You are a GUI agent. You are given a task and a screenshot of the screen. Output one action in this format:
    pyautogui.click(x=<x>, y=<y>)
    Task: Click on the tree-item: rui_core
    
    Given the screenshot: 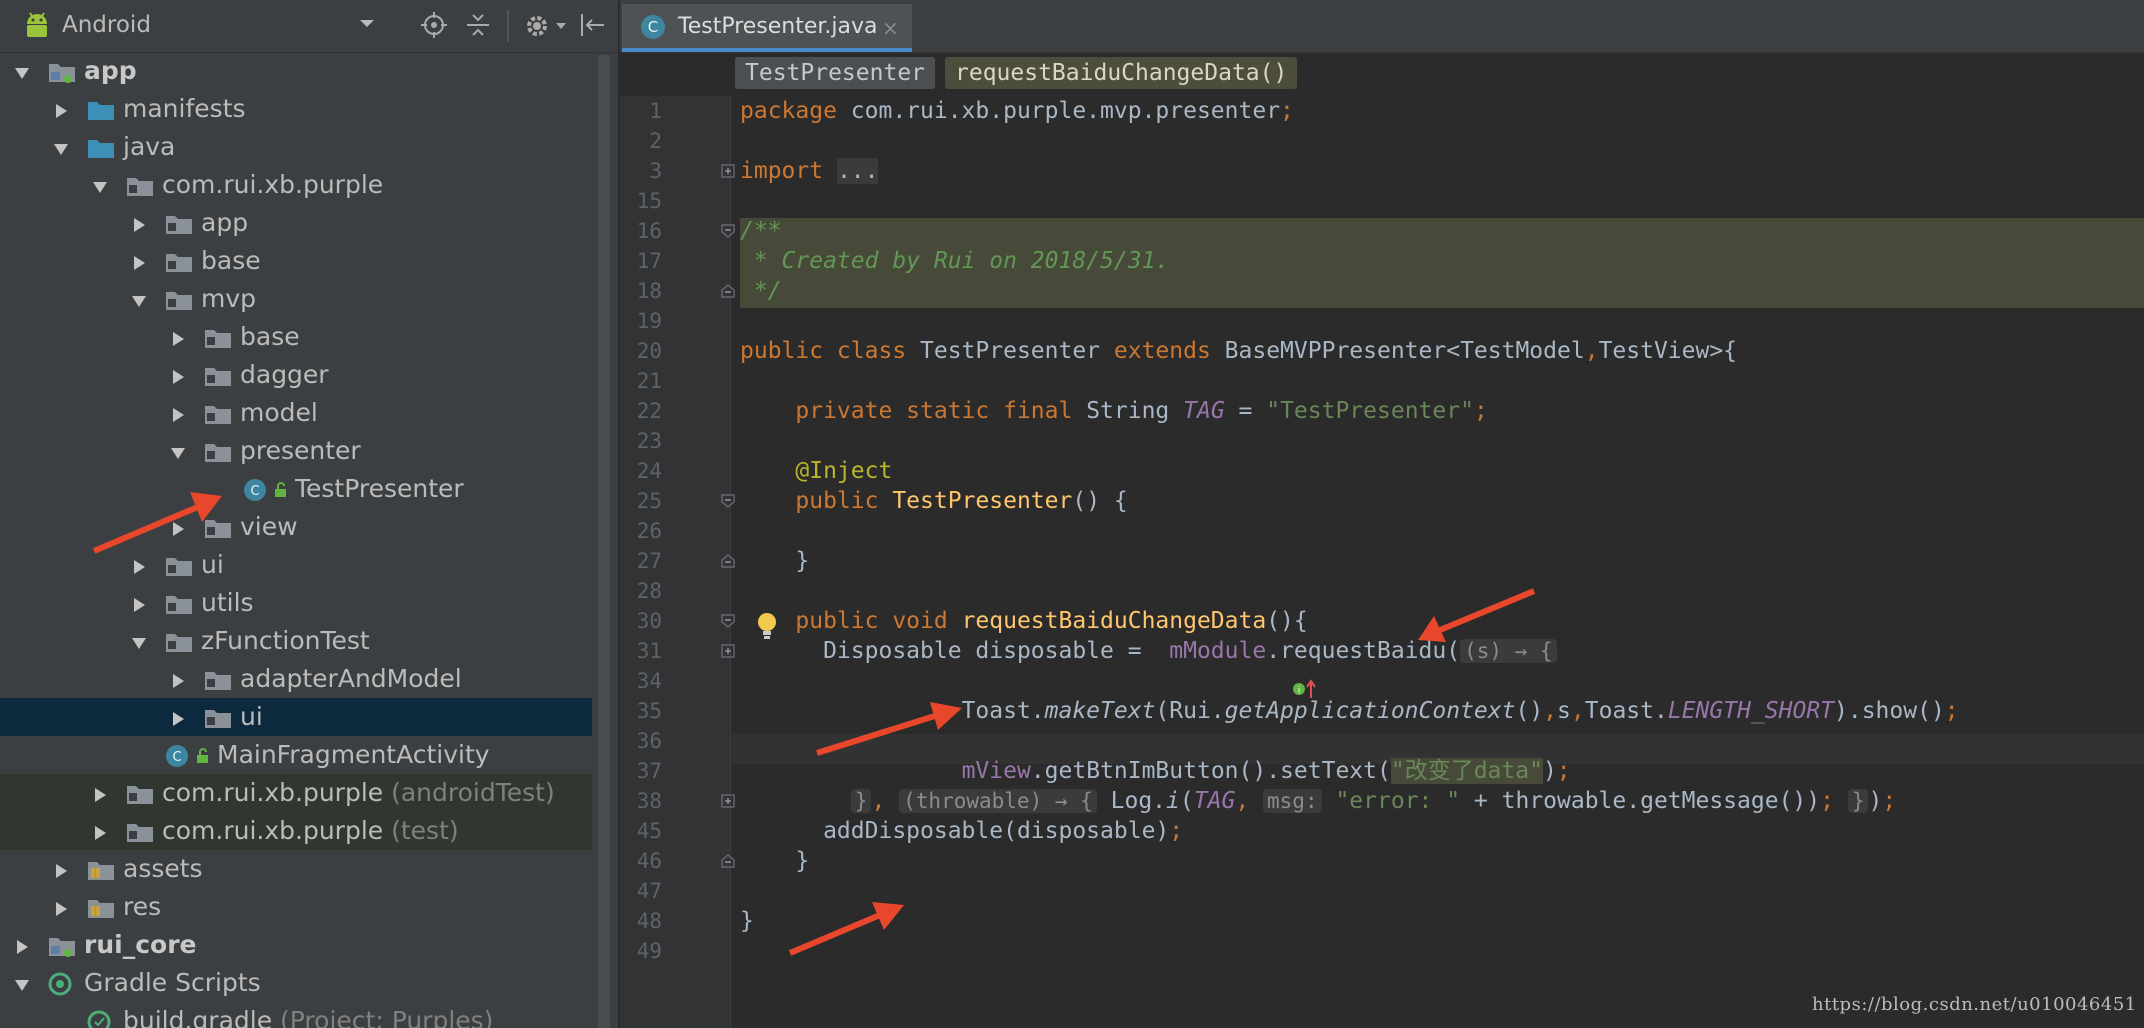 What is the action you would take?
    pyautogui.click(x=296, y=945)
    